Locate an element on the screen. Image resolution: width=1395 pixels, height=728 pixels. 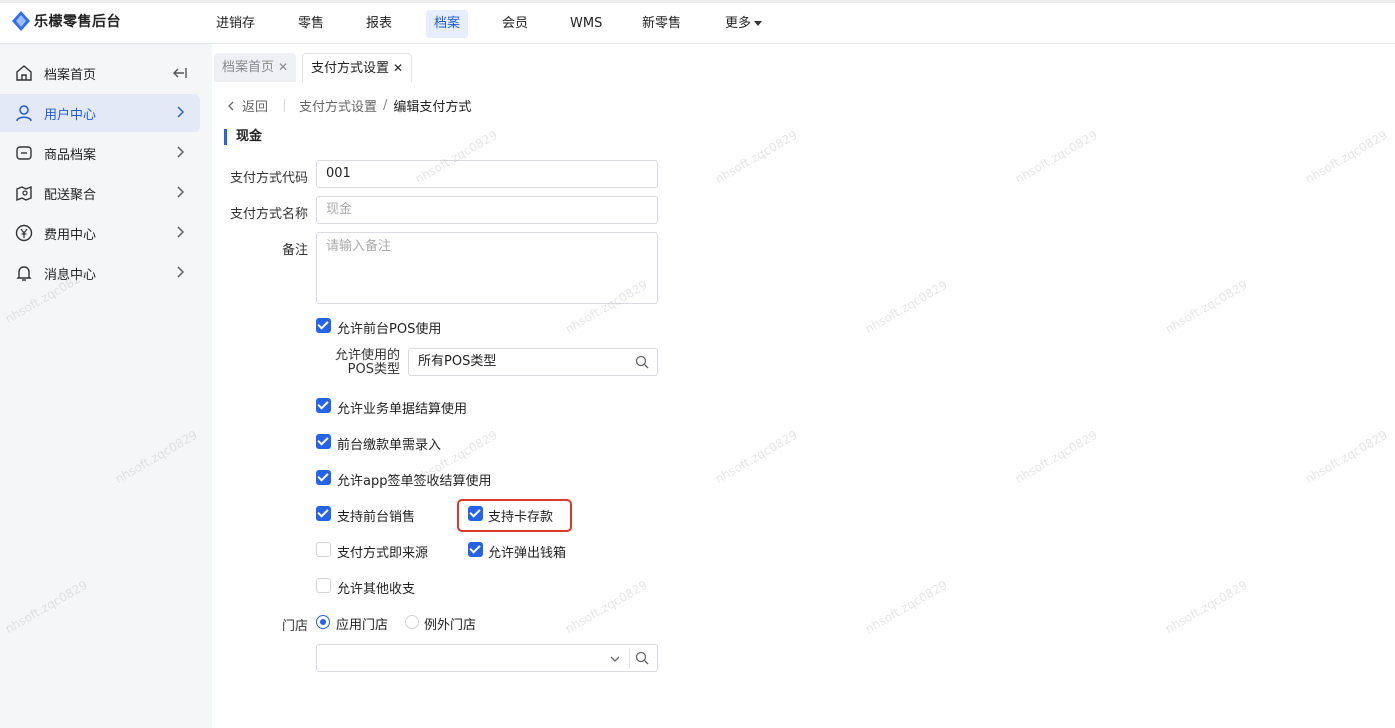
highlight-box is located at coordinates (514, 515).